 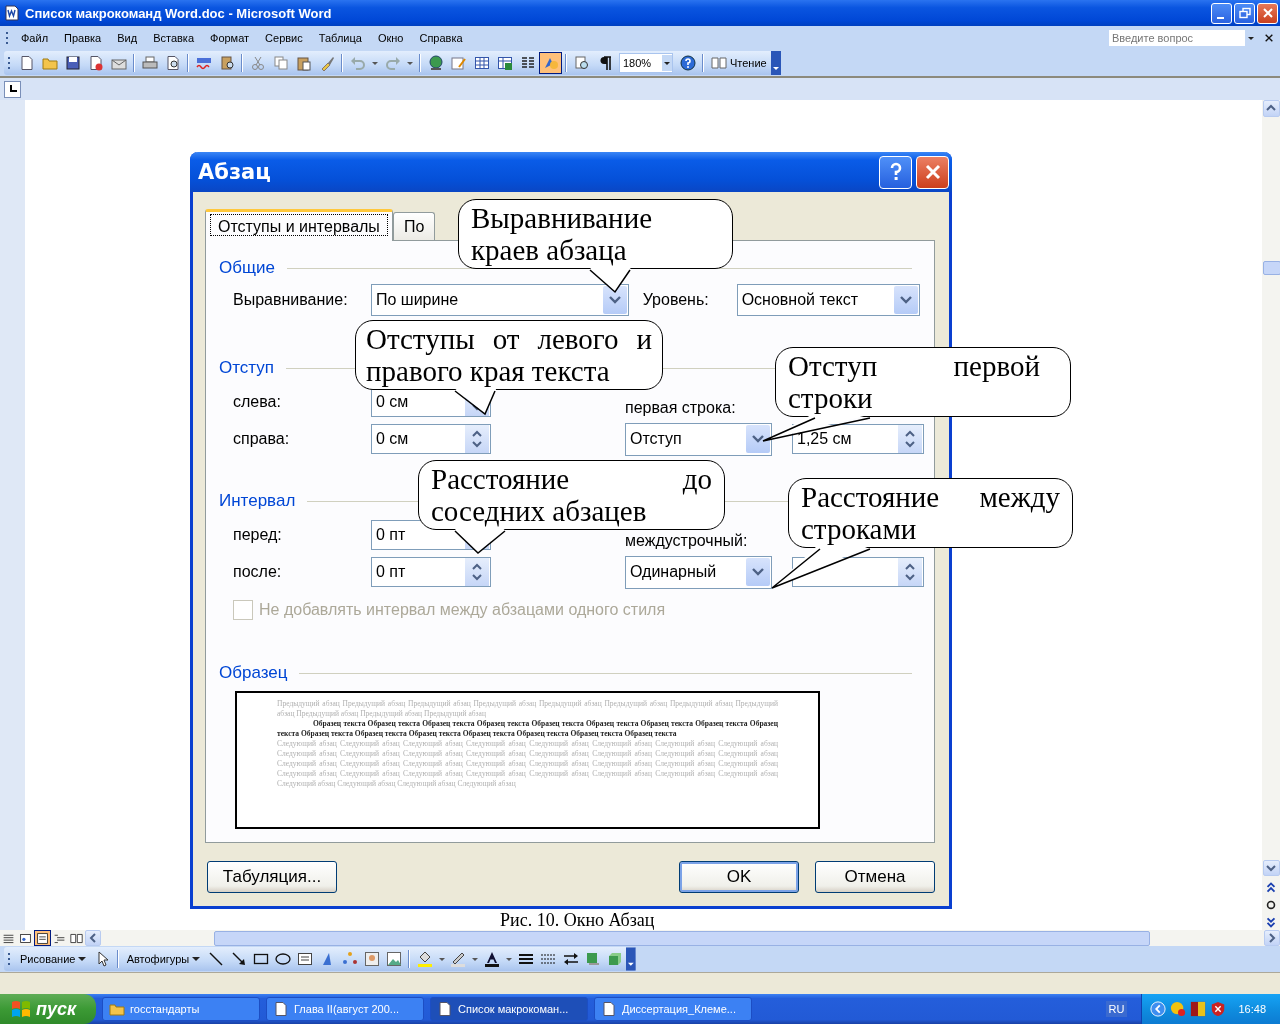 What do you see at coordinates (1252, 1009) in the screenshot?
I see `clock: 16:48` at bounding box center [1252, 1009].